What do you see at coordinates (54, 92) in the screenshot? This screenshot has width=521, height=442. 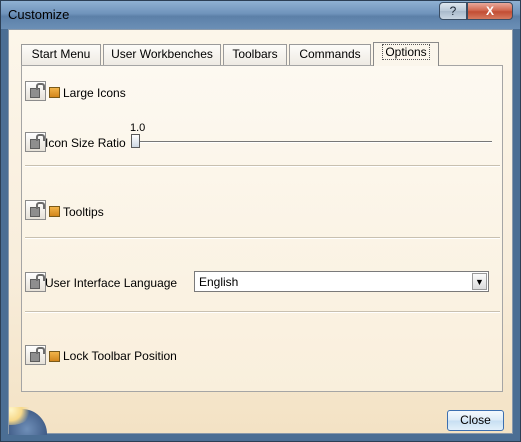 I see `large-icons-checkbox` at bounding box center [54, 92].